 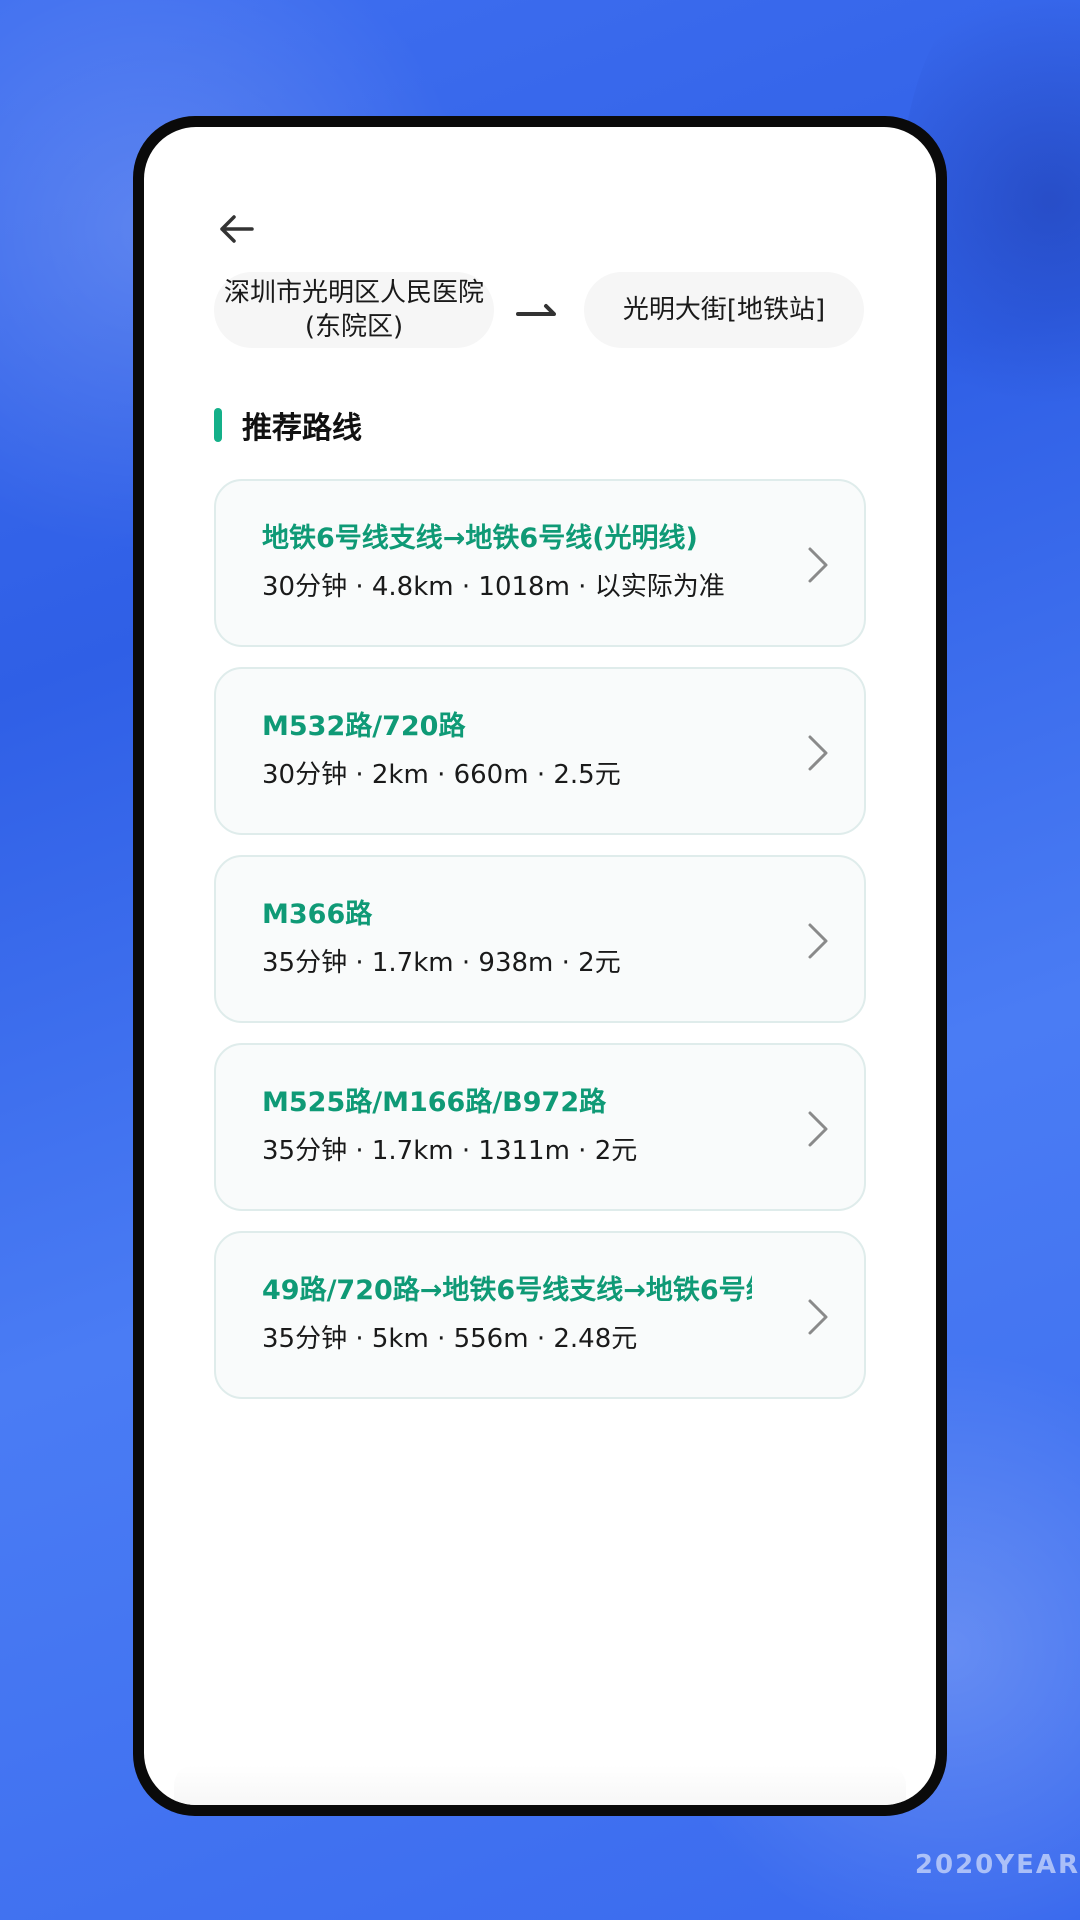 I want to click on destination-label: 光明大街[地铁站], so click(x=724, y=310).